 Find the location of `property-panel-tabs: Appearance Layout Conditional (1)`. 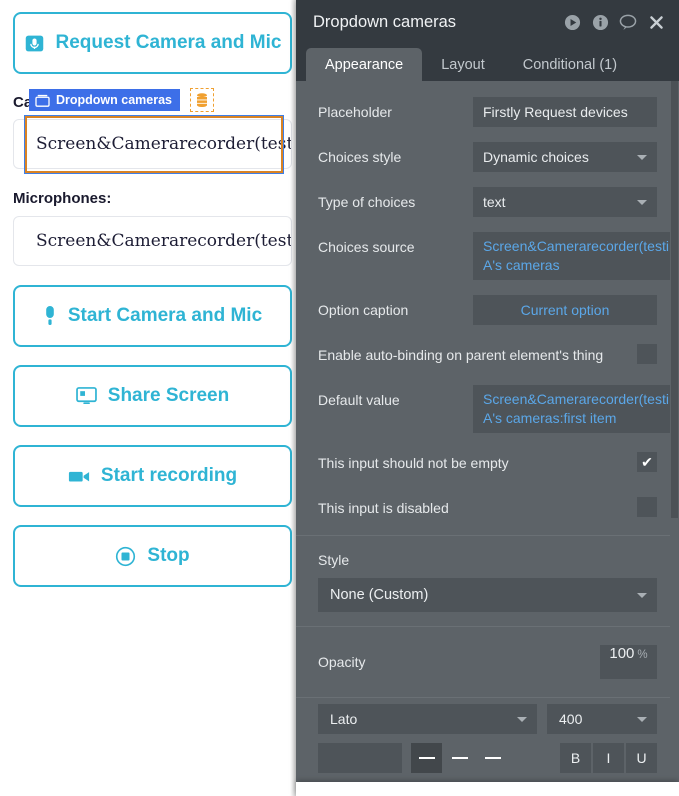

property-panel-tabs: Appearance Layout Conditional (1) is located at coordinates (487, 62).